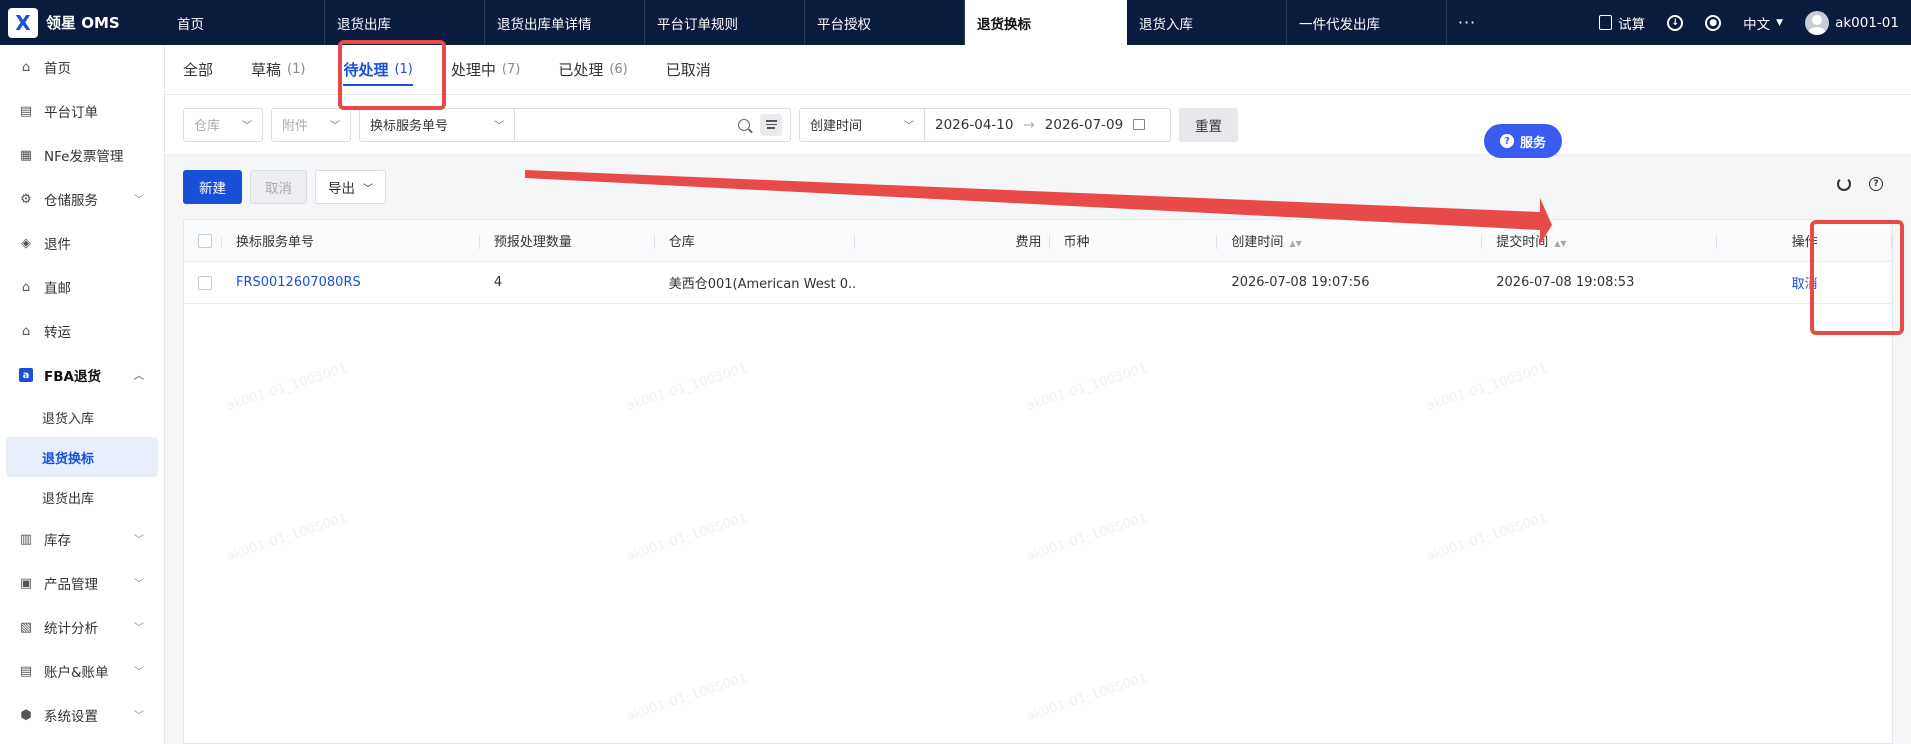  Describe the element at coordinates (82, 287) in the screenshot. I see `sidebar-item-direct-mail: ⌂ 直邮` at that location.